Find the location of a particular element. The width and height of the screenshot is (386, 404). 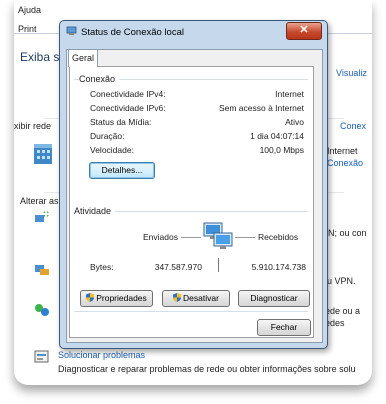

close-button: ✕ is located at coordinates (304, 31).